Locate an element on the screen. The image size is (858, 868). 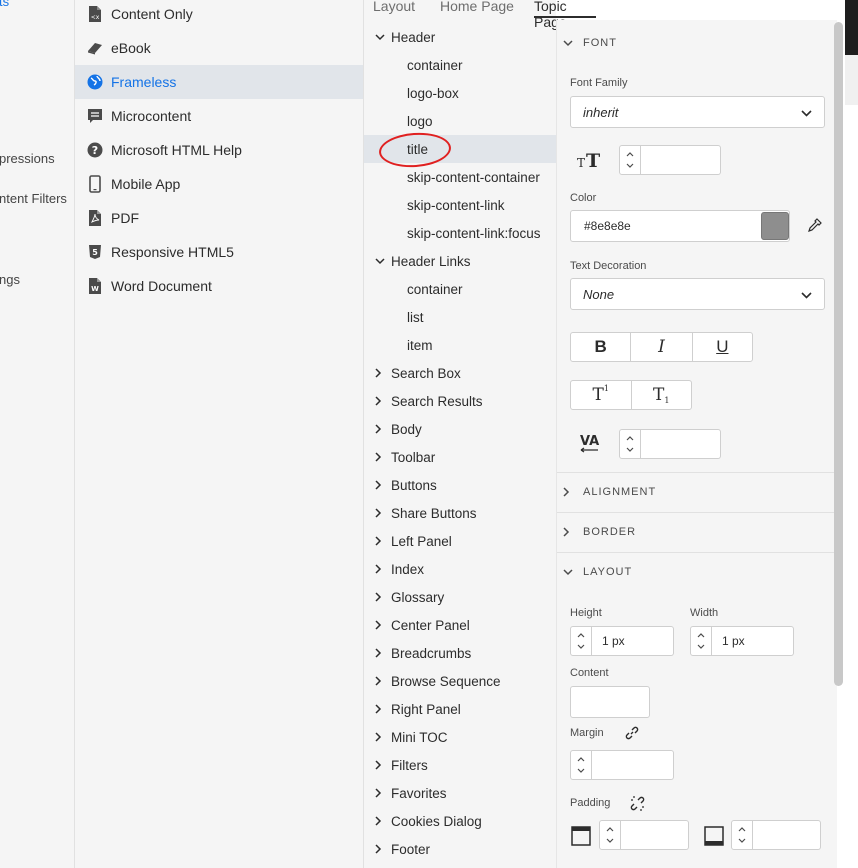
output-item-microsoft-html-help: ? Microsoft HTML Help is located at coordinates (219, 150).